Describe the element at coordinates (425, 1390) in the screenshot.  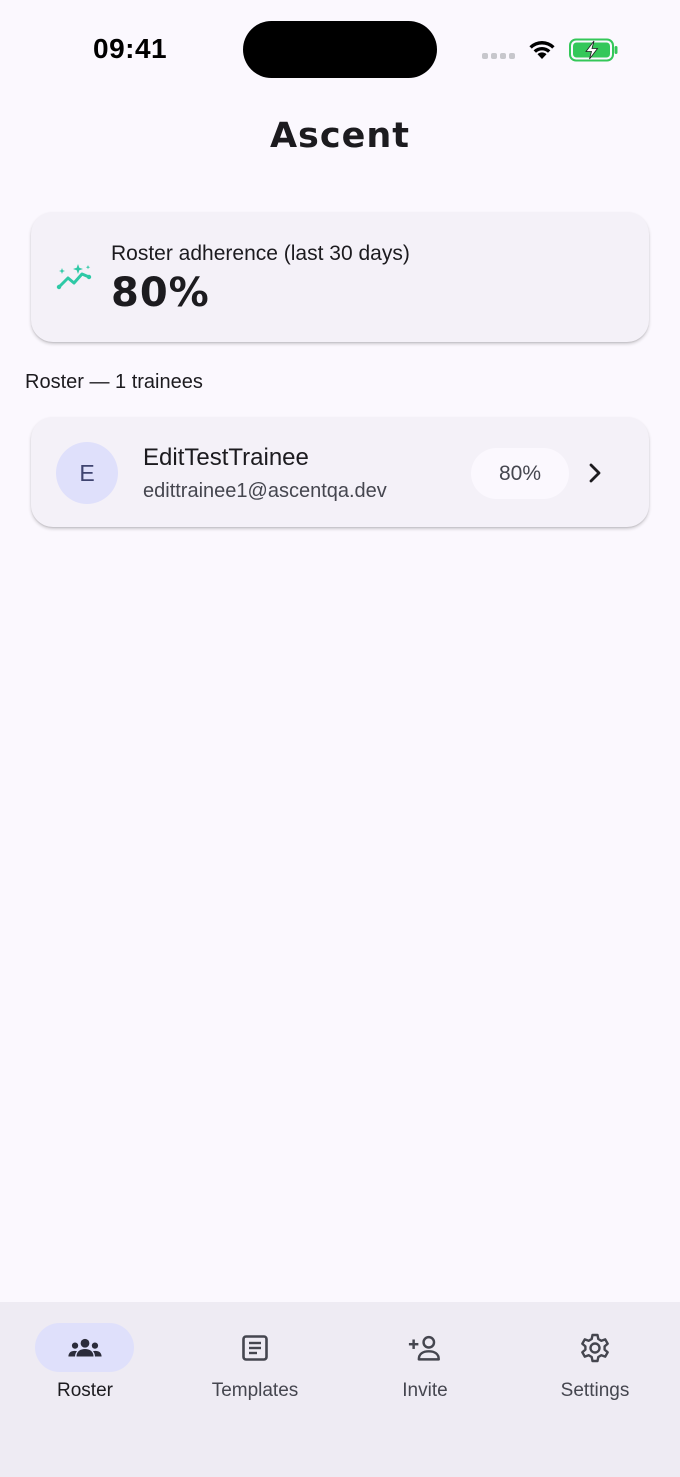
I see `nav-label-invite: Invite` at that location.